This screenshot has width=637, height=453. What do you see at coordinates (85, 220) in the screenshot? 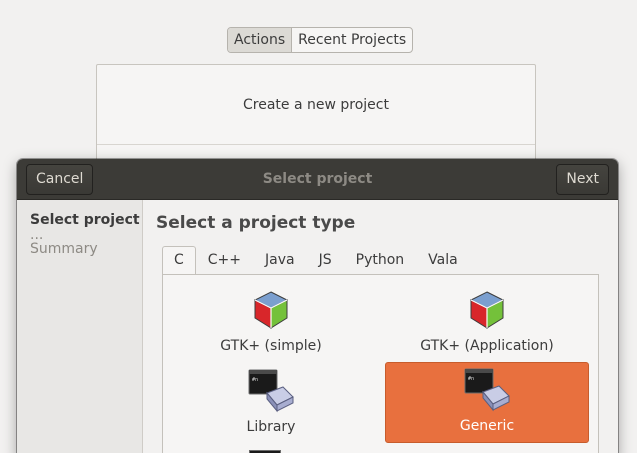
I see `sidebar-step-select-project: Select project` at bounding box center [85, 220].